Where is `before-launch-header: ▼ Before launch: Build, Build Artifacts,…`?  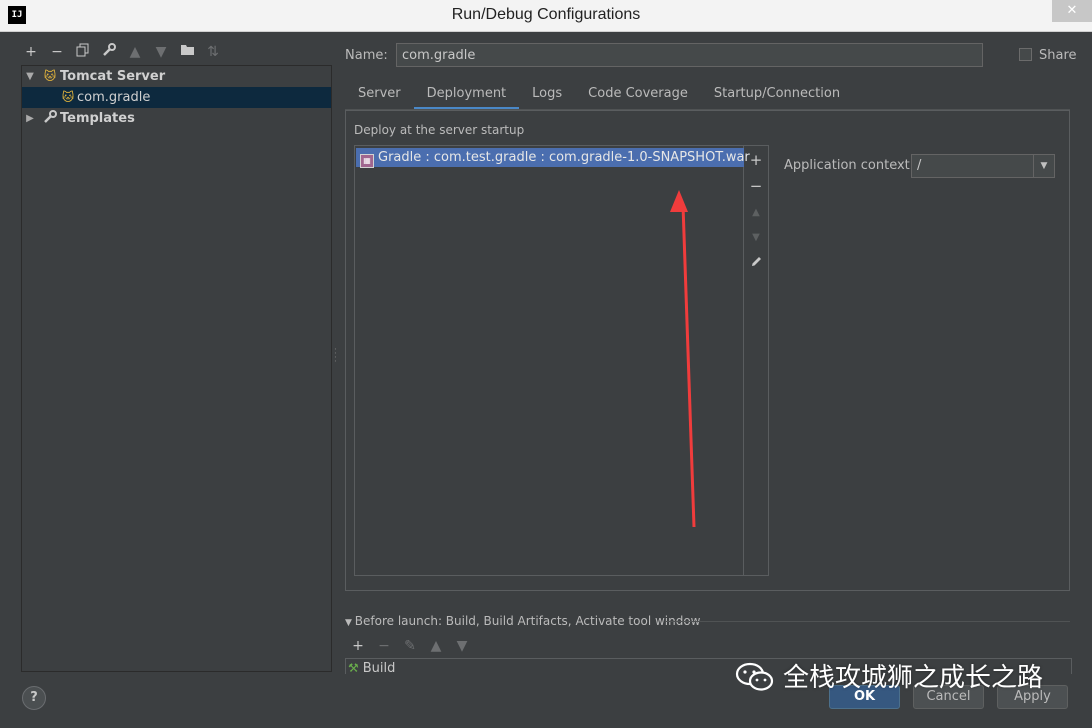
before-launch-header: ▼ Before launch: Build, Build Artifacts,… is located at coordinates (523, 621).